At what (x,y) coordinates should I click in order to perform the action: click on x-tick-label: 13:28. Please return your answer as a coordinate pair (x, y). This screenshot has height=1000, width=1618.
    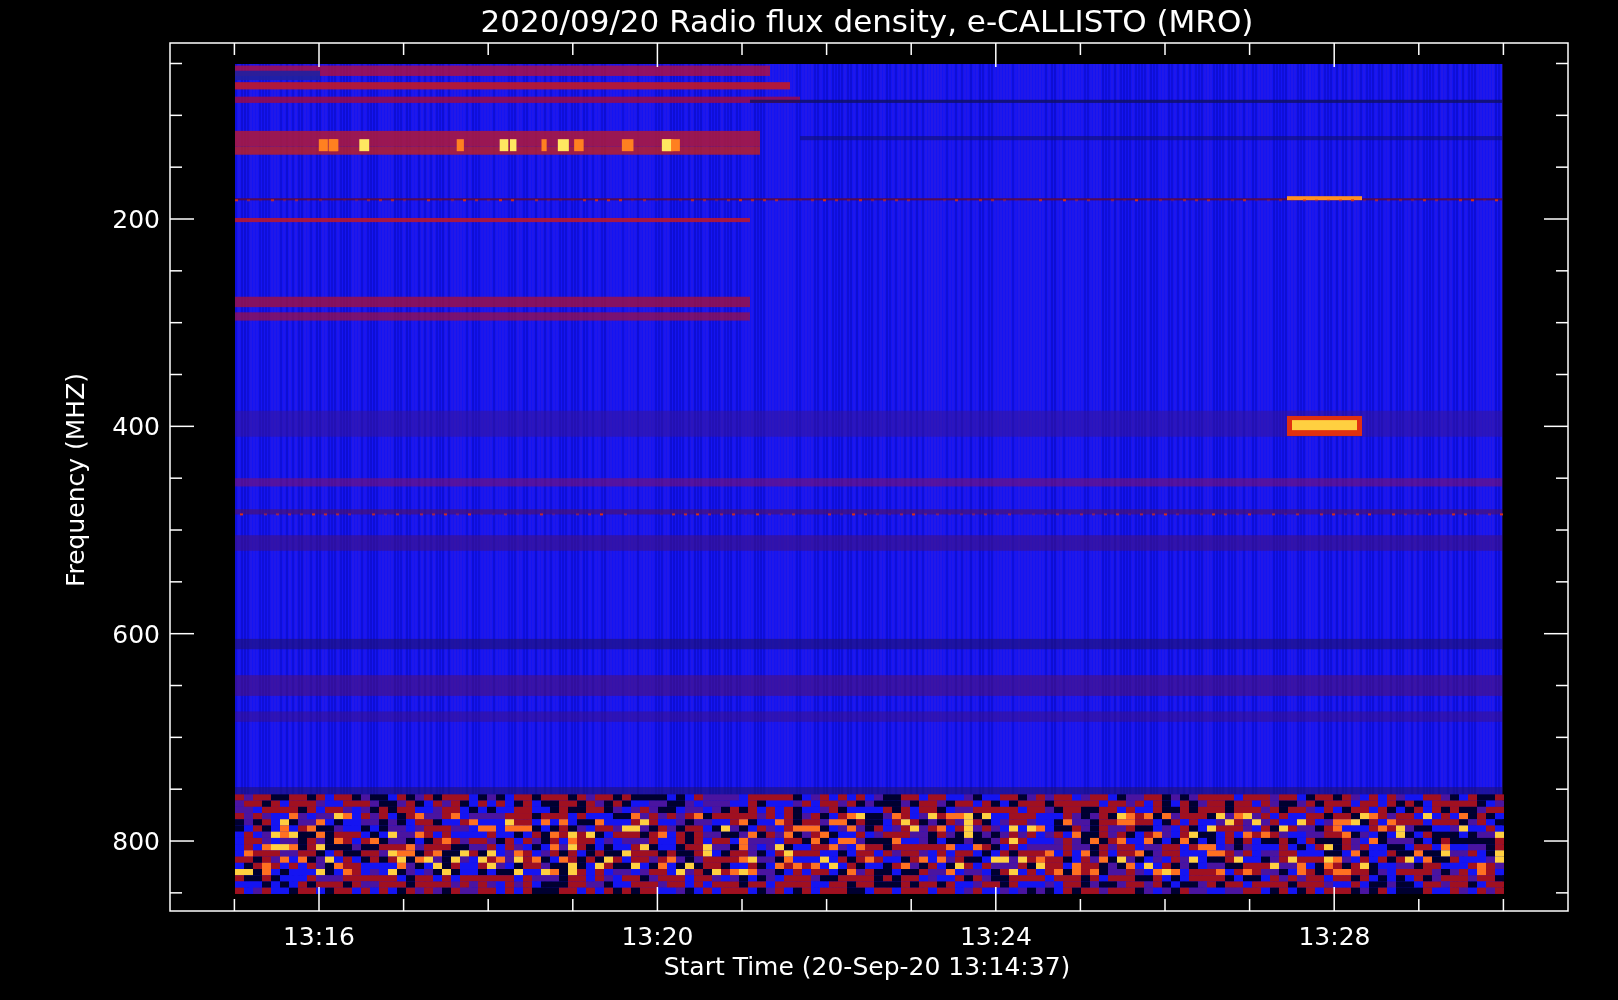
    Looking at the image, I should click on (1334, 936).